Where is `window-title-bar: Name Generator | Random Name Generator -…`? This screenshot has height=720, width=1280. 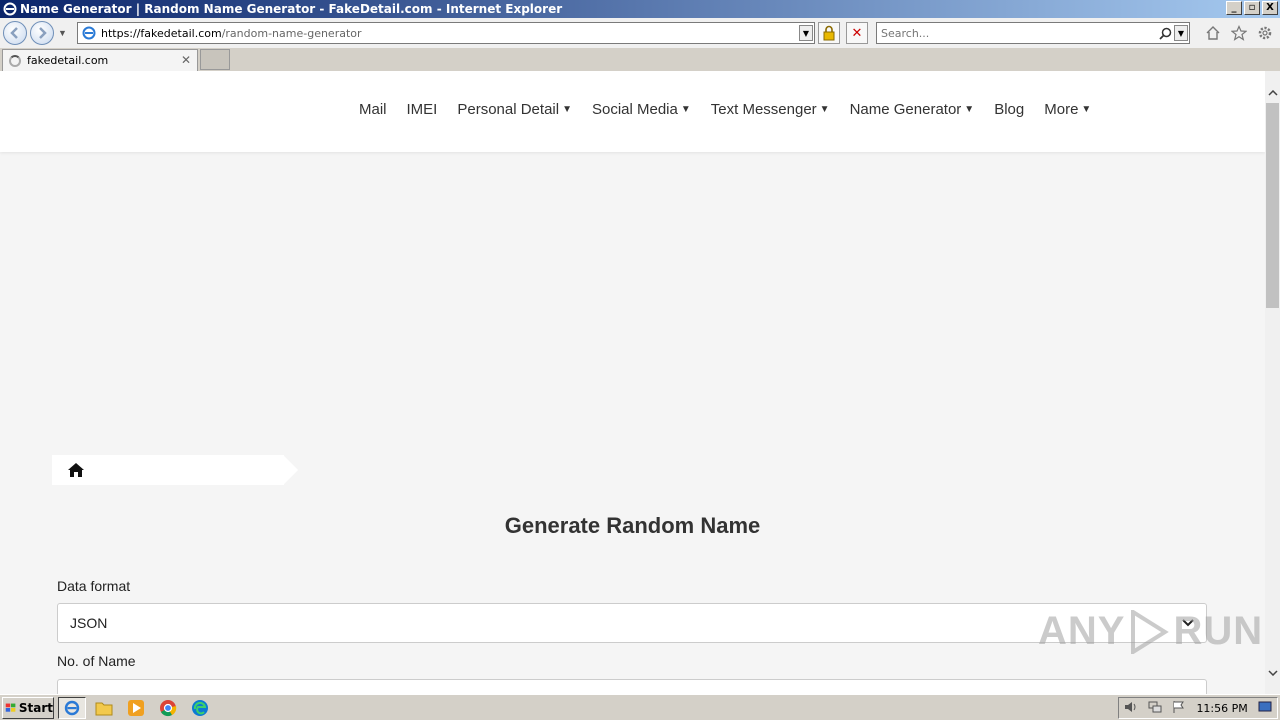
window-title-bar: Name Generator | Random Name Generator -… is located at coordinates (640, 9).